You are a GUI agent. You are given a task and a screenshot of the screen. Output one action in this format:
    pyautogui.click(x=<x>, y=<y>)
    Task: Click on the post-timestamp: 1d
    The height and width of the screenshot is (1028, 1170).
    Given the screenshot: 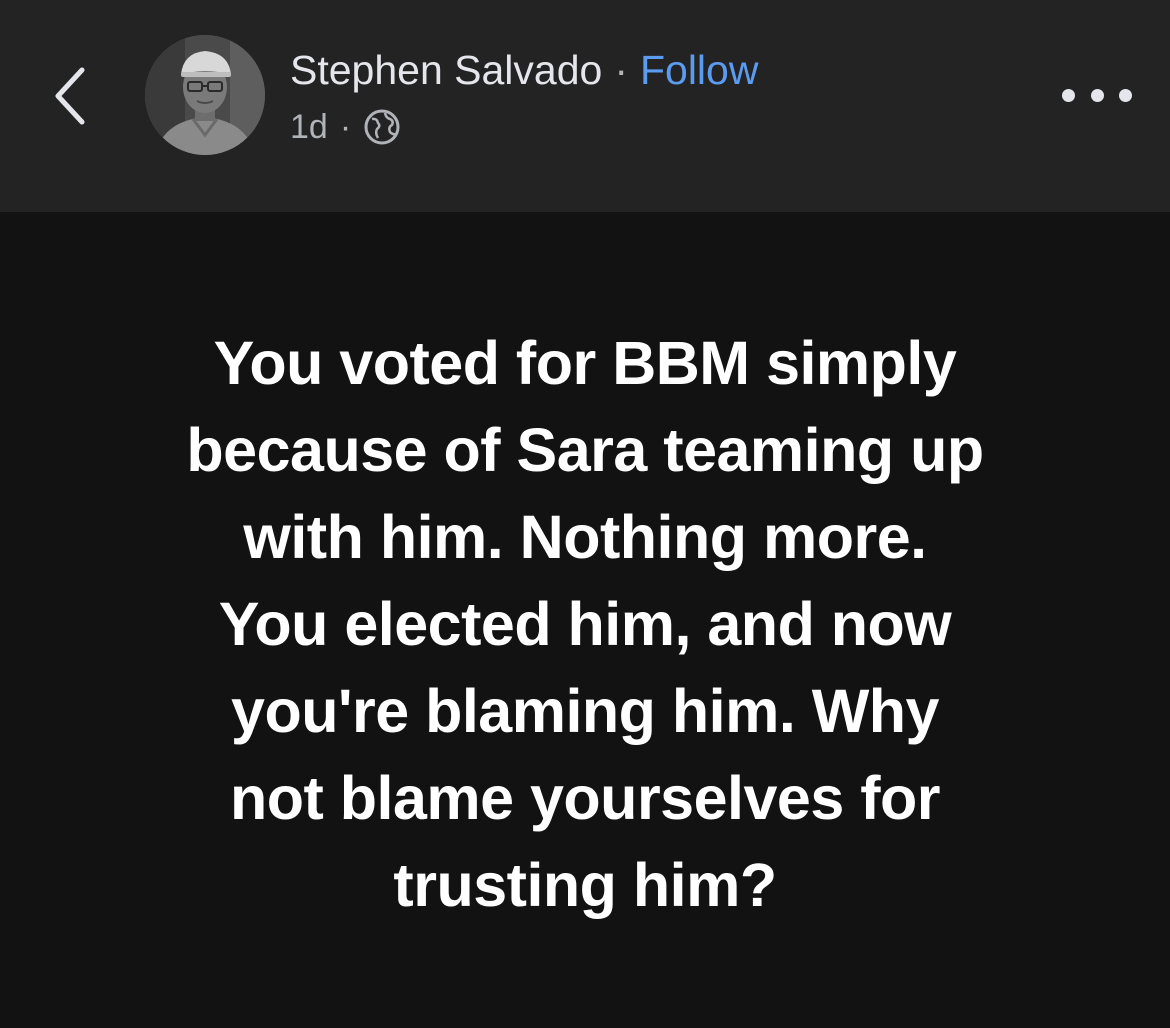 What is the action you would take?
    pyautogui.click(x=309, y=127)
    